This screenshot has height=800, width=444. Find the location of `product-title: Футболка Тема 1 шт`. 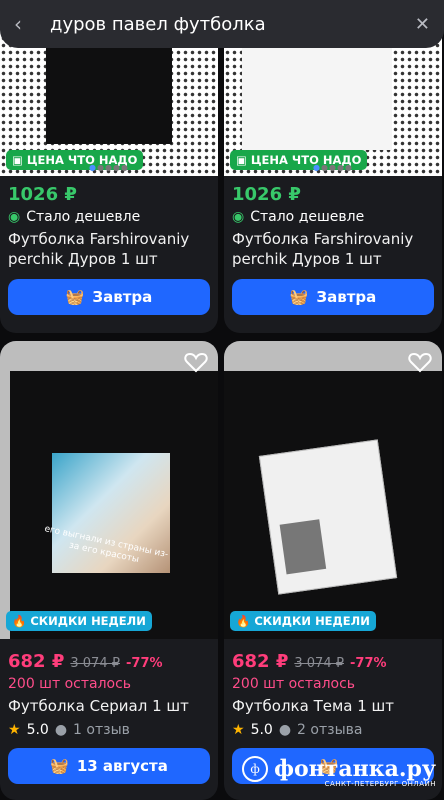

product-title: Футболка Тема 1 шт is located at coordinates (333, 706).